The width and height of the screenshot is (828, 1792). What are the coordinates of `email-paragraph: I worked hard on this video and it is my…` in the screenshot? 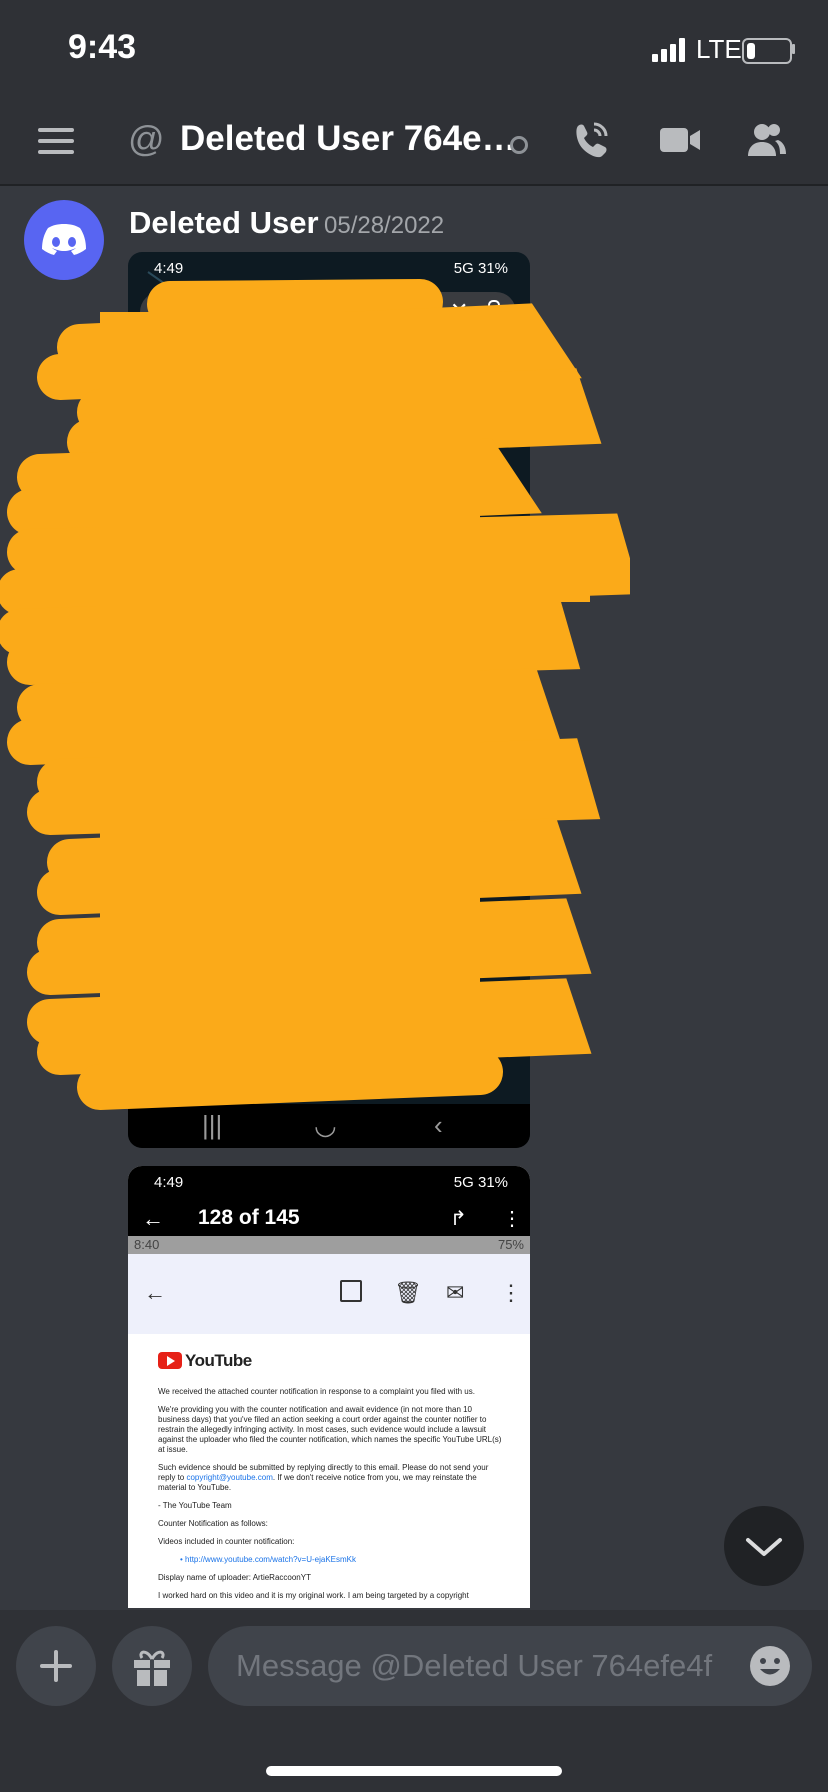 It's located at (313, 1596).